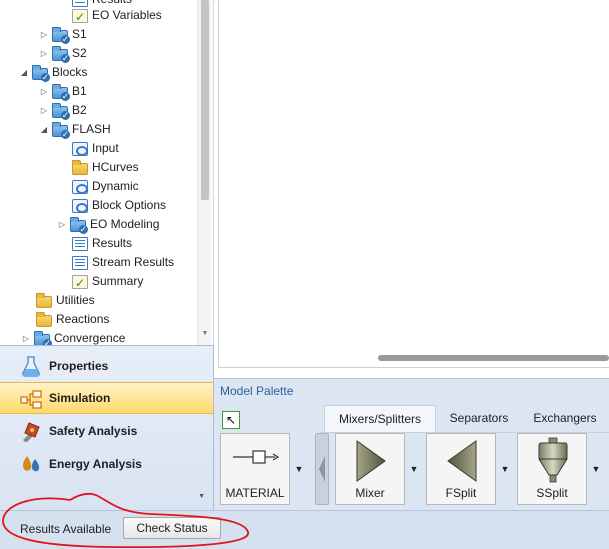 The image size is (609, 549). I want to click on tree-item-input: Input, so click(95, 148).